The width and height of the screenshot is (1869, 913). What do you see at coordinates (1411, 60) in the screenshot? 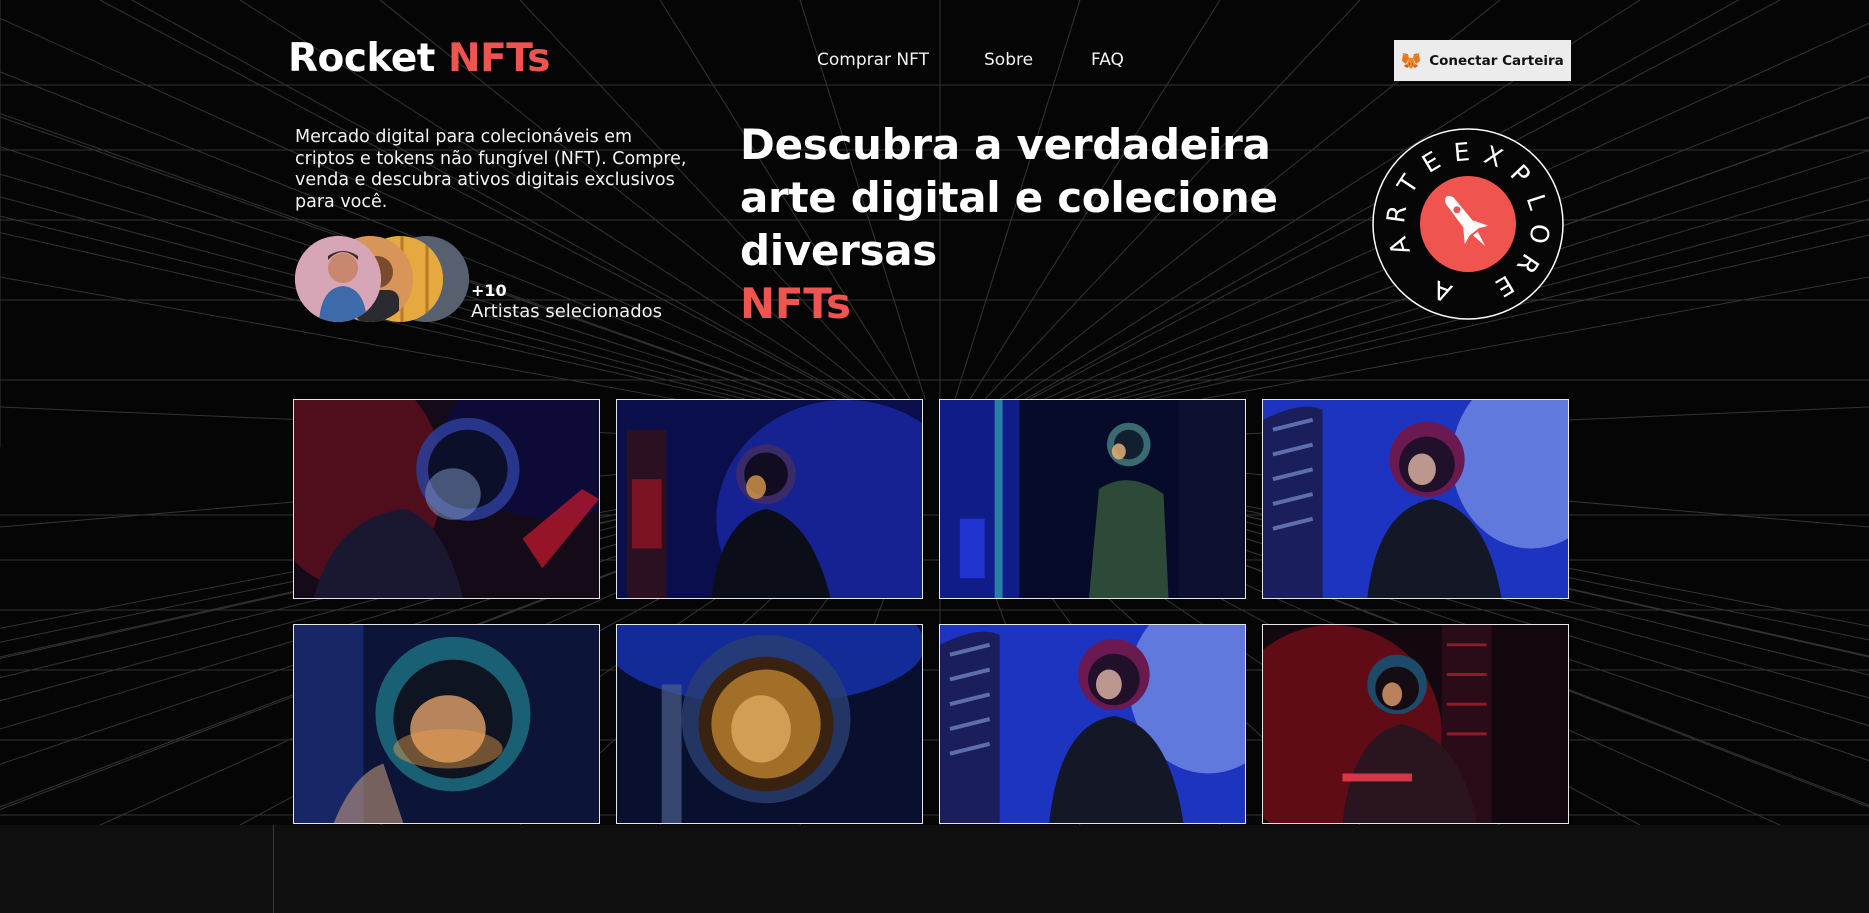
I see `metamask-fox-icon` at bounding box center [1411, 60].